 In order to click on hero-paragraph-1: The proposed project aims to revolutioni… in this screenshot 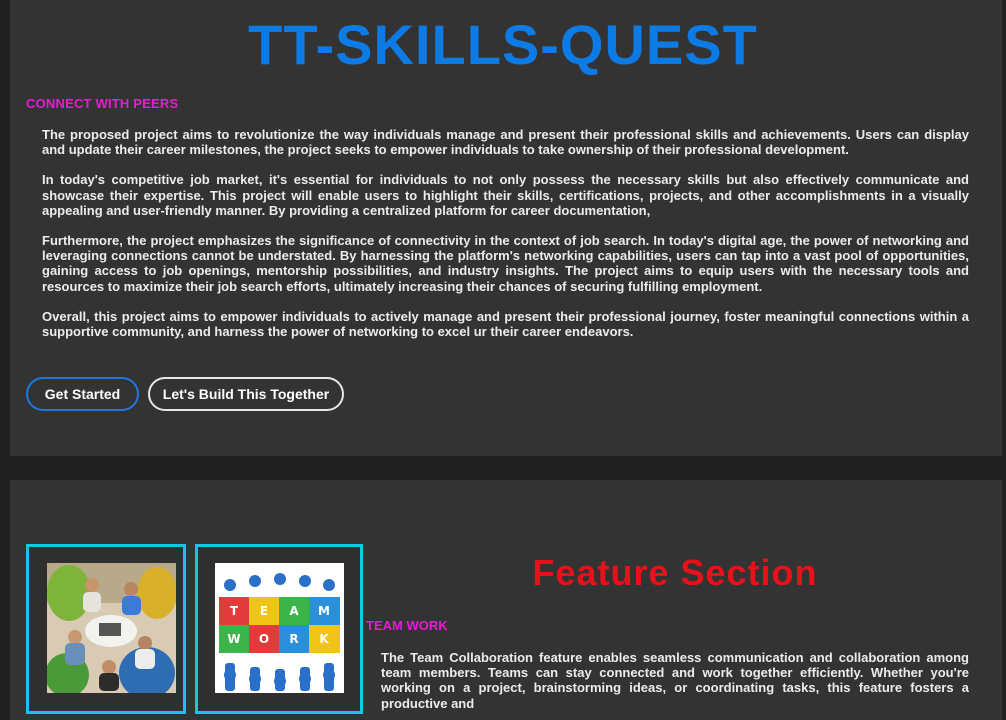, I will do `click(505, 142)`.